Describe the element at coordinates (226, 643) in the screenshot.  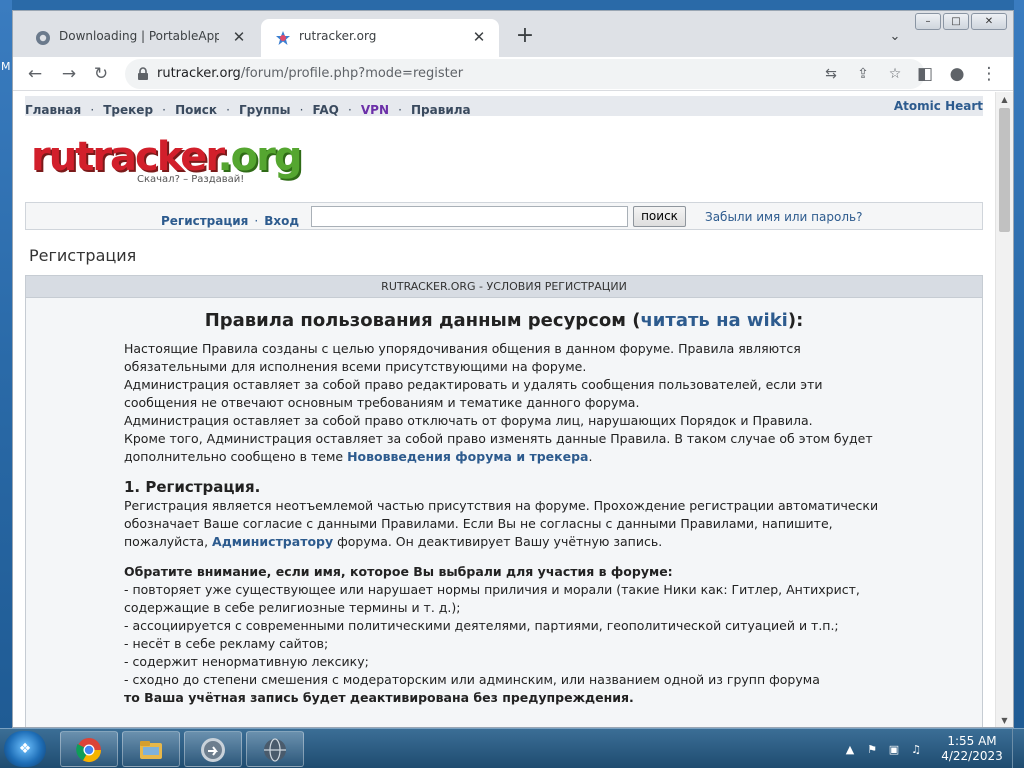
I see `notice-item: - несёт в себе рекламу сайтов;` at that location.